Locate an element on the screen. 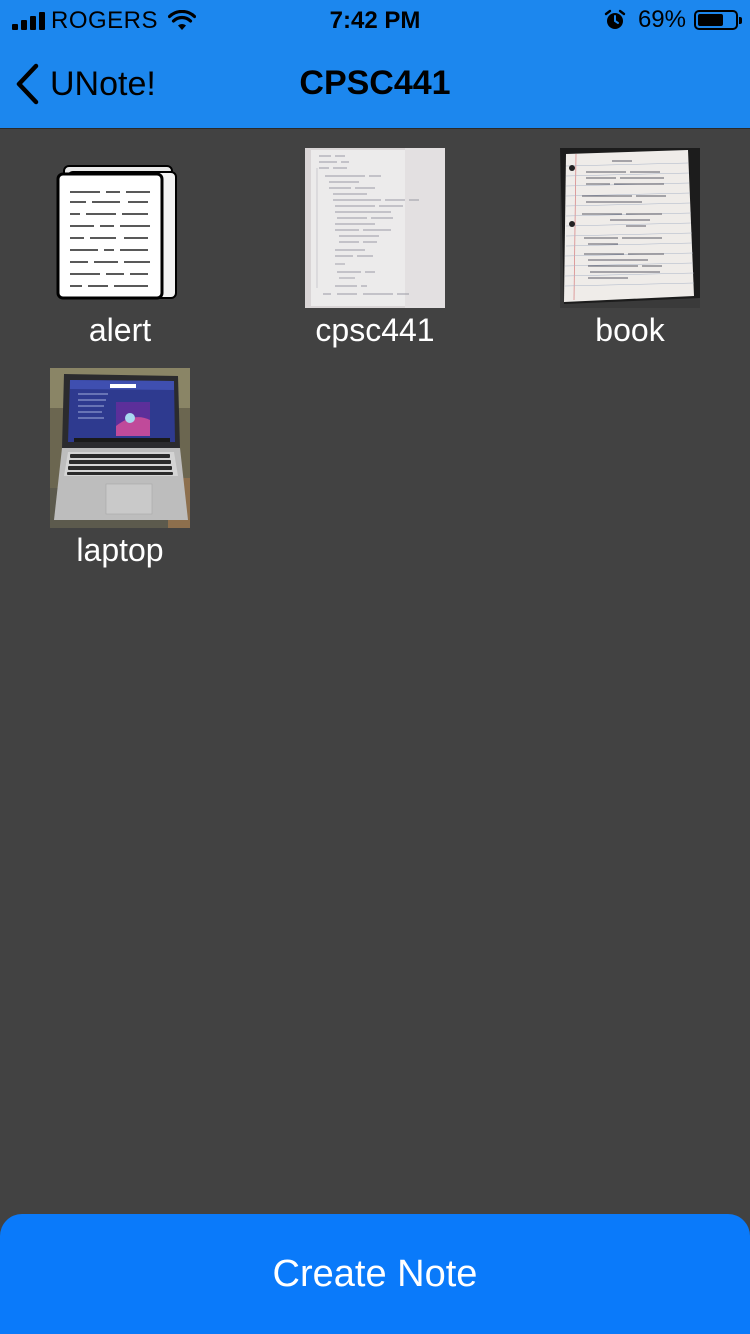  alarm-icon is located at coordinates (615, 19).